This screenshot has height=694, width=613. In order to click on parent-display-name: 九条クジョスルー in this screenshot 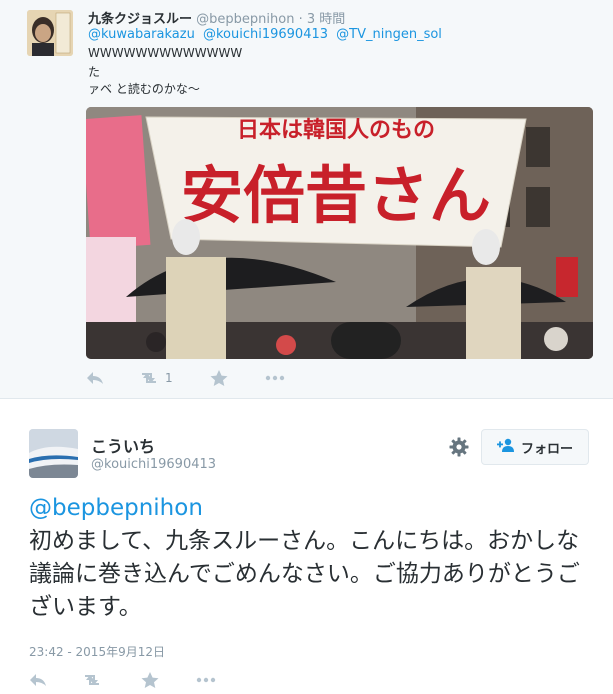, I will do `click(140, 19)`.